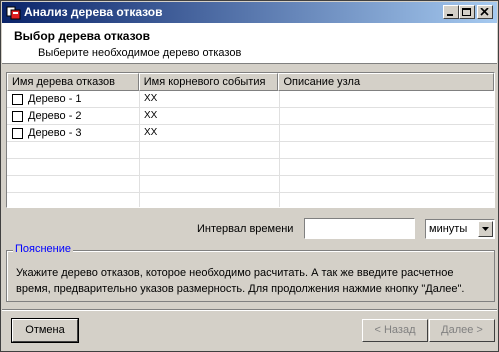 The height and width of the screenshot is (352, 499). What do you see at coordinates (359, 228) in the screenshot?
I see `interval-input` at bounding box center [359, 228].